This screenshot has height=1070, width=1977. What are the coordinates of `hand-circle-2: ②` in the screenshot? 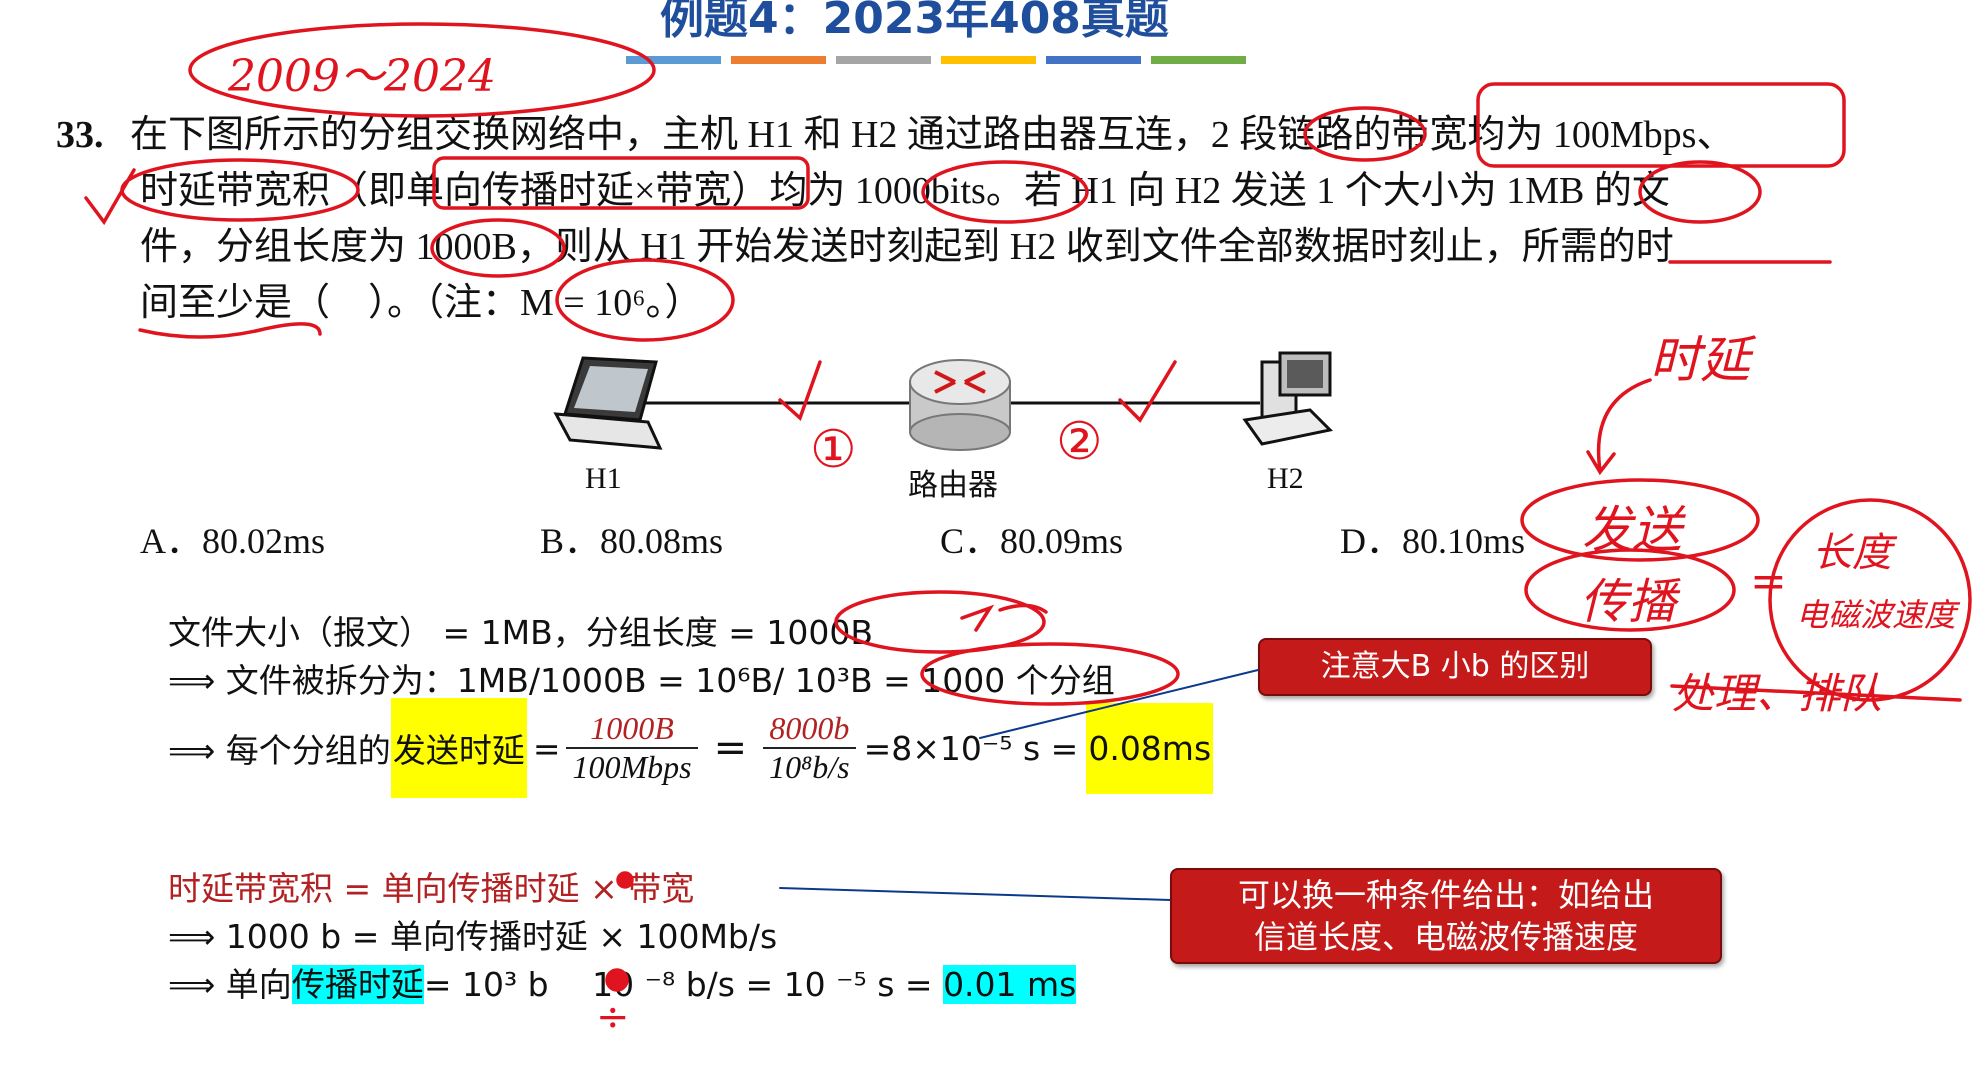 It's located at (1079, 442).